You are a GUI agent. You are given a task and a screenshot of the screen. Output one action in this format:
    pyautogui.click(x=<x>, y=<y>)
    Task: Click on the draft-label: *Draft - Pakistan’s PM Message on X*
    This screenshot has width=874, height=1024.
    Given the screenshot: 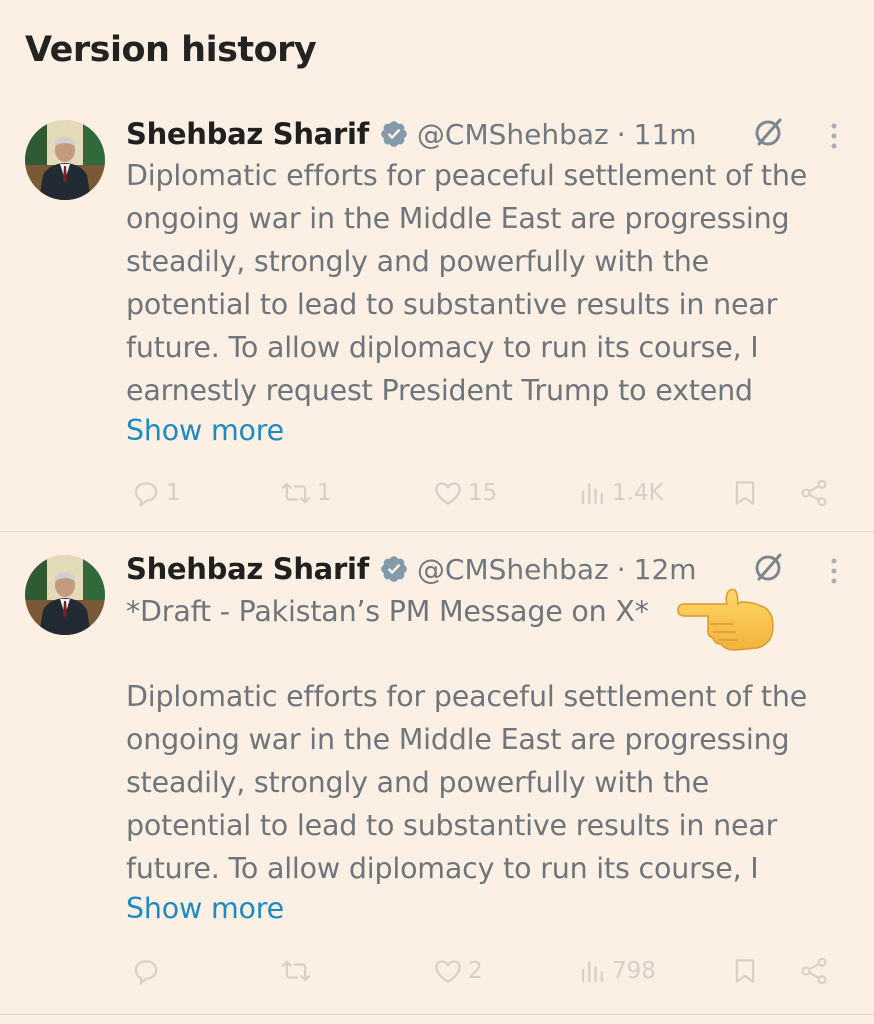 What is the action you would take?
    pyautogui.click(x=387, y=611)
    